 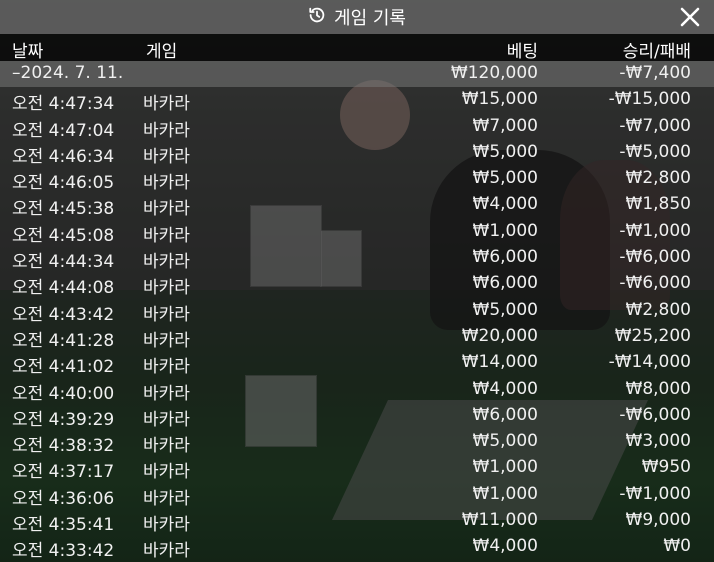 What do you see at coordinates (357, 101) in the screenshot?
I see `table-row: 오전 4:47:34 바카라 ₩15,000 -₩15,000` at bounding box center [357, 101].